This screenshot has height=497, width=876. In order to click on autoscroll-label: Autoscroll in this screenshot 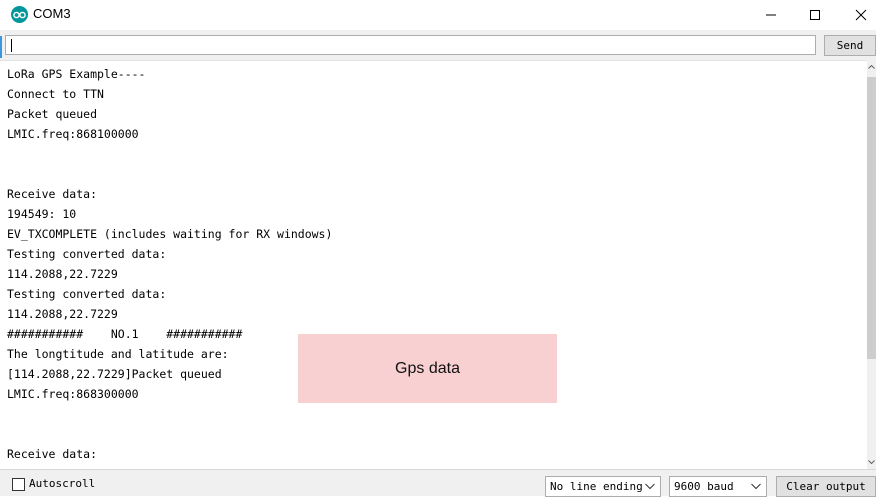, I will do `click(62, 483)`.